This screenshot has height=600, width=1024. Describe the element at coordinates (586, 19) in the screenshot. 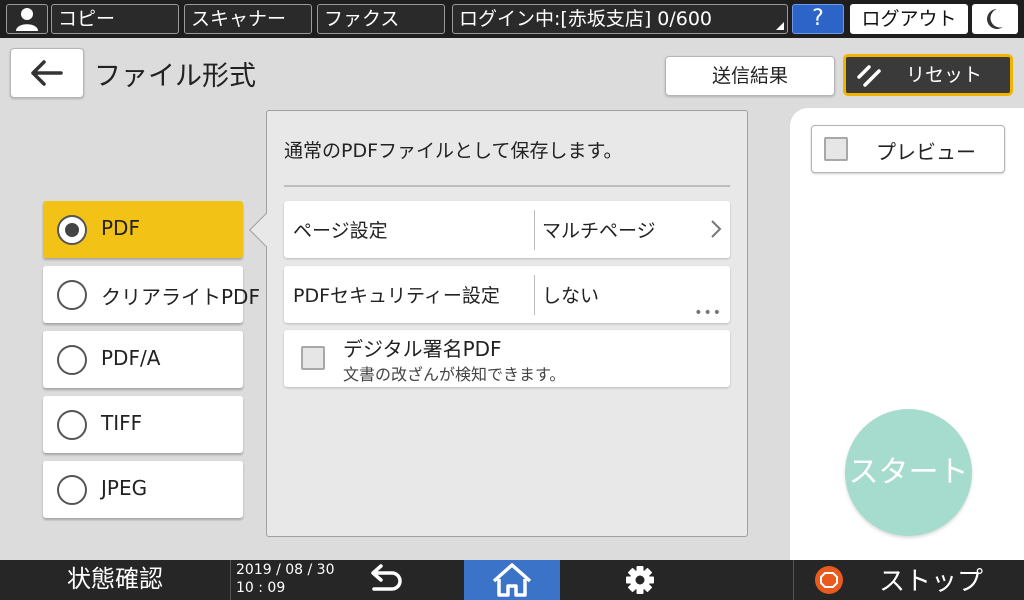

I see `login-status-text: ログイン中:[赤坂支店] 0/600` at that location.